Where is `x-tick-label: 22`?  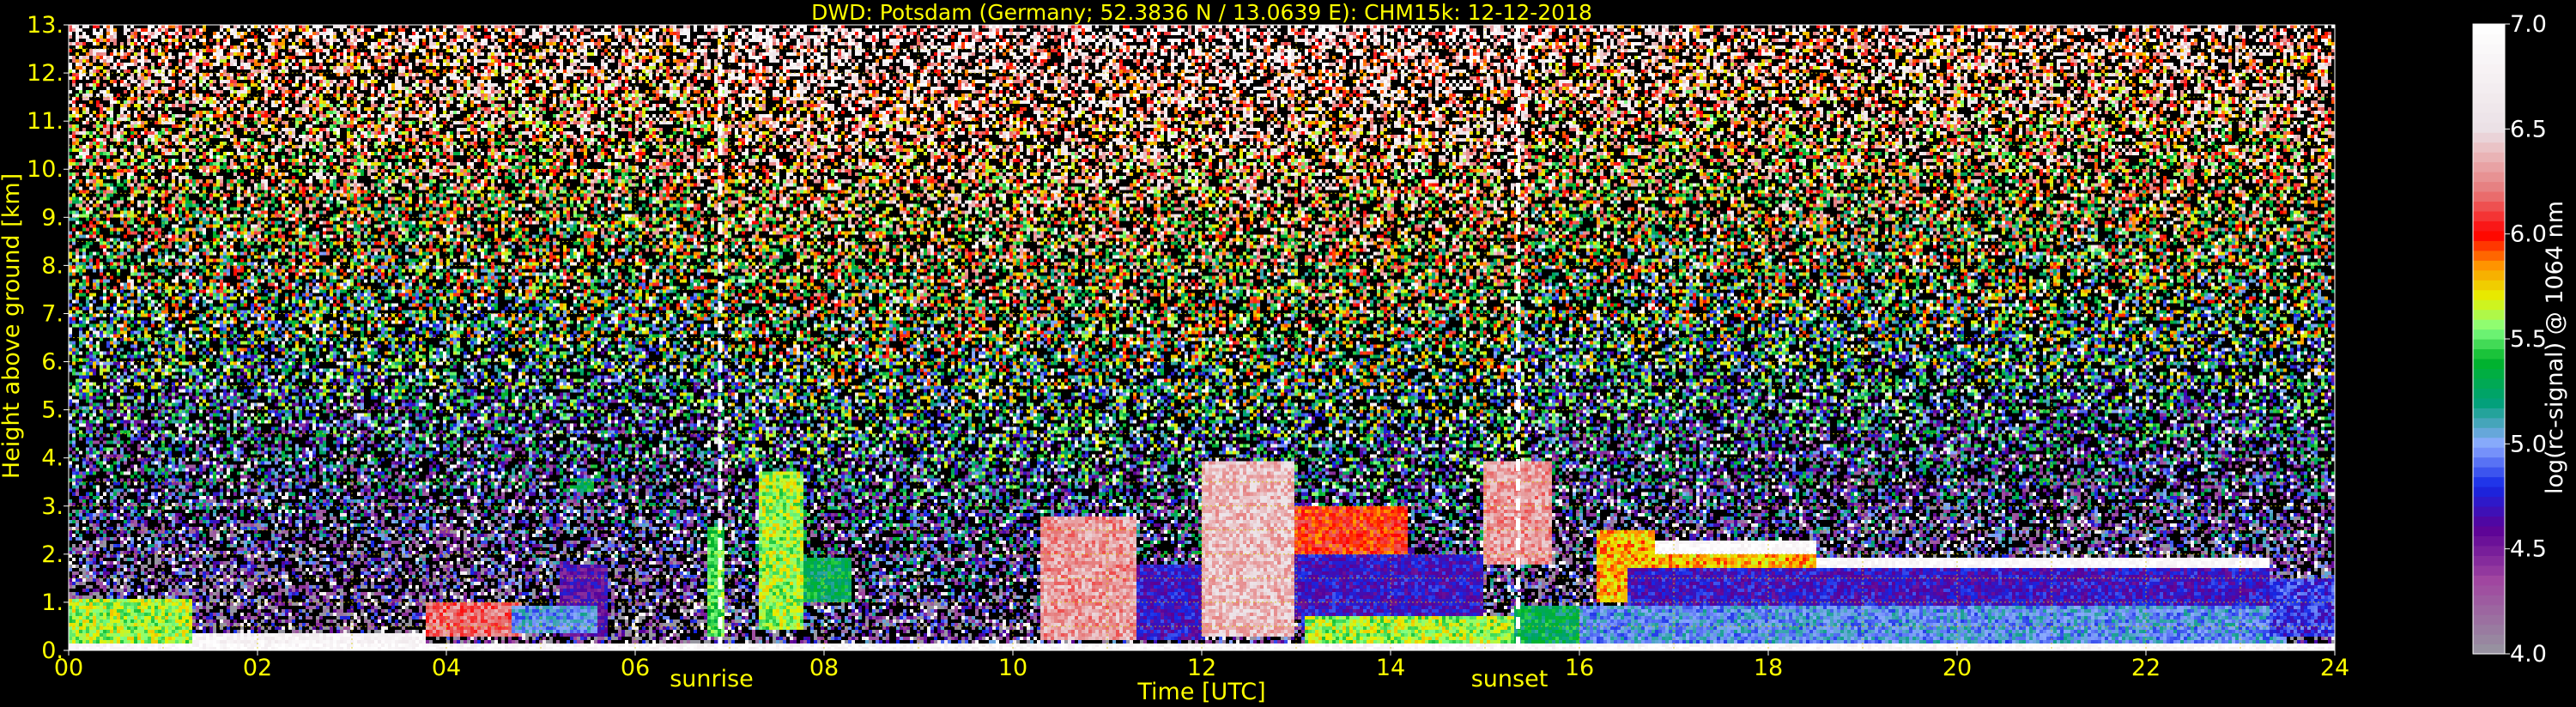 x-tick-label: 22 is located at coordinates (2146, 668).